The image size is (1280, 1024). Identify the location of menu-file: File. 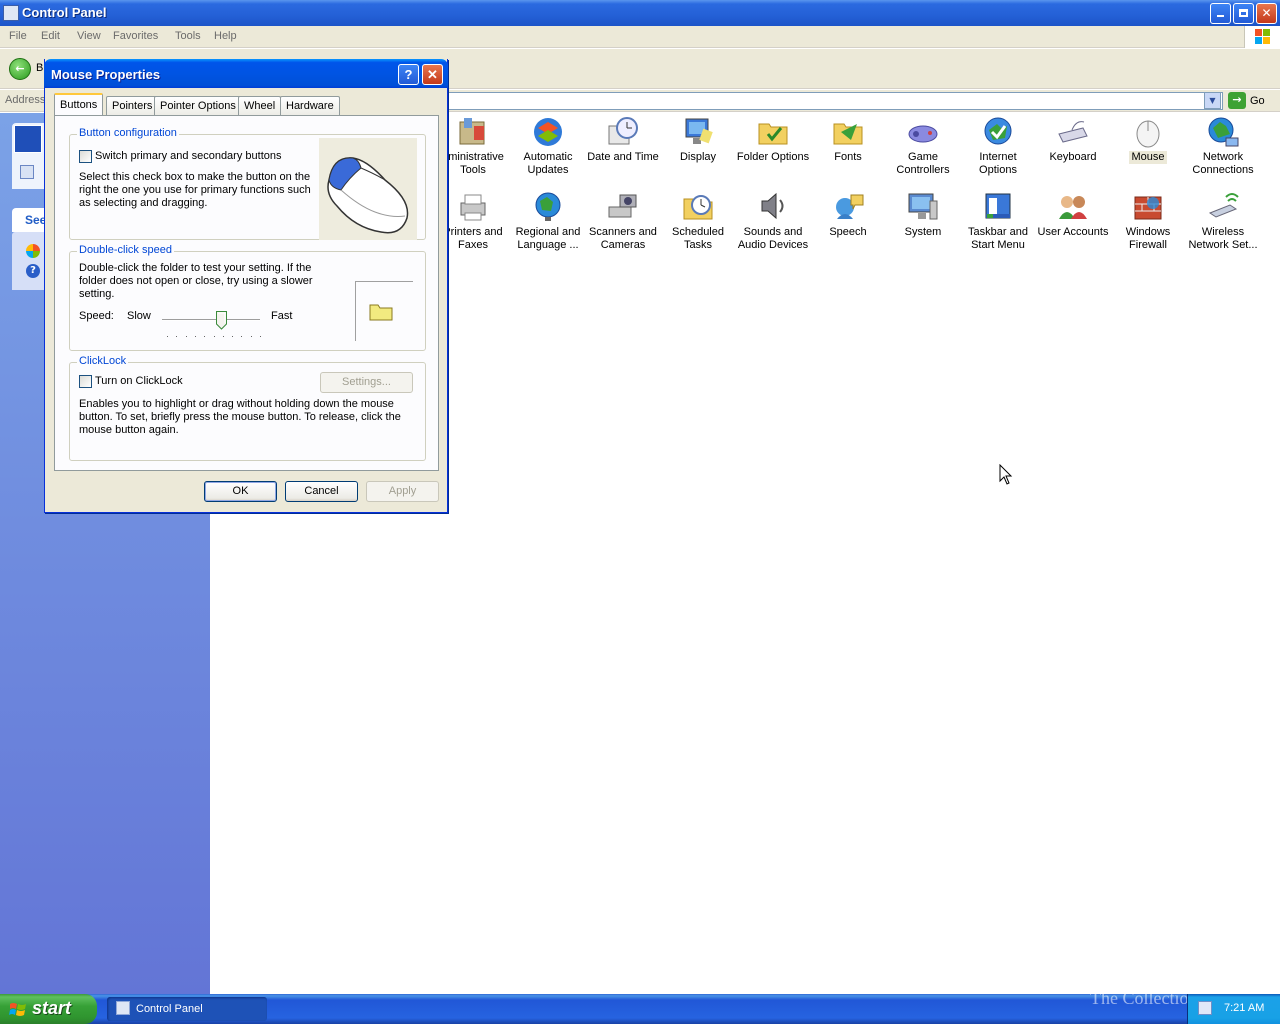
(18, 36).